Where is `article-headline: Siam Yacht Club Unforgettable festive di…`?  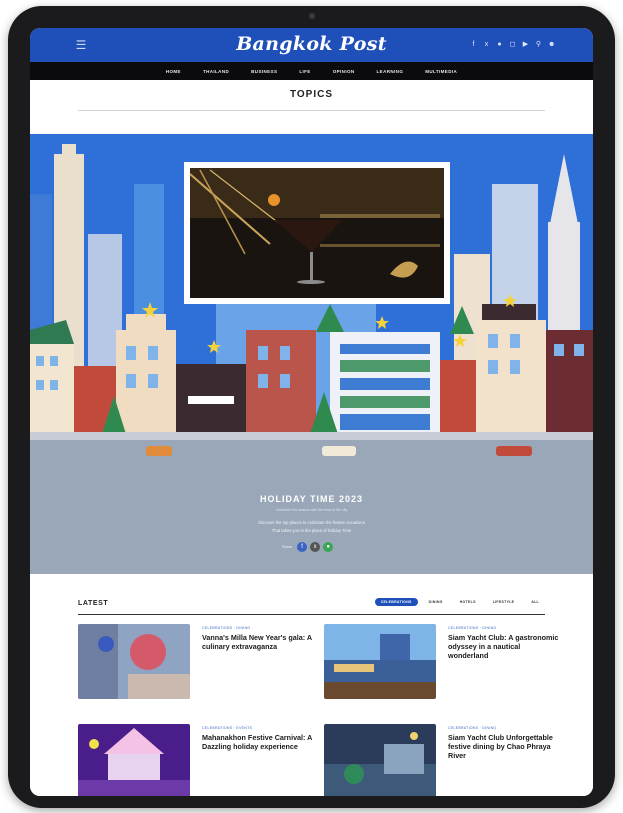
article-headline: Siam Yacht Club Unforgettable festive di… is located at coordinates (504, 746).